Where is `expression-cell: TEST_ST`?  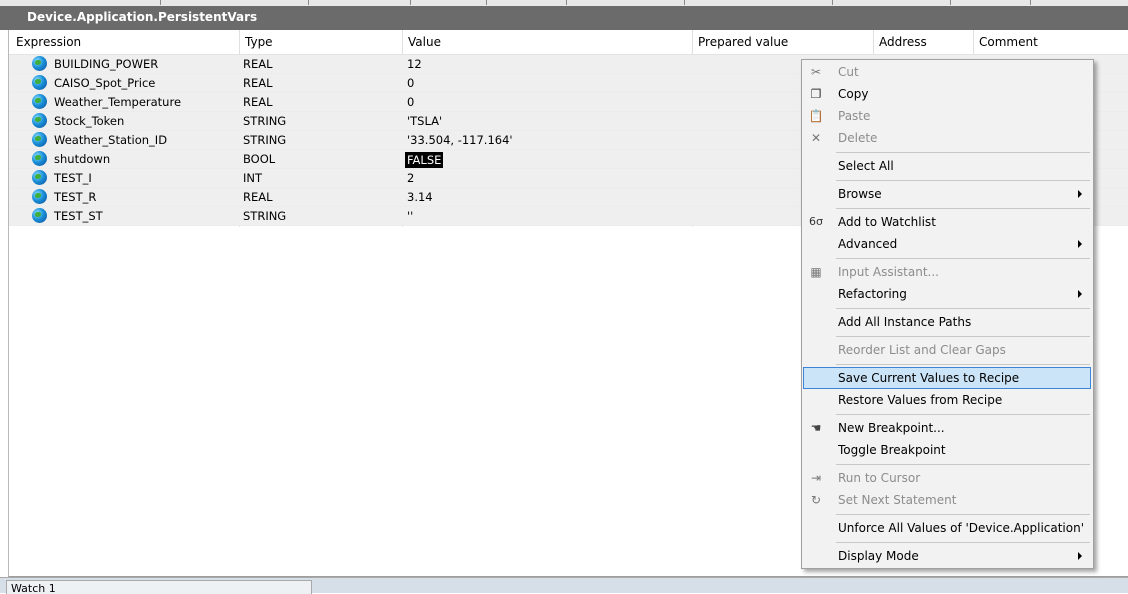 expression-cell: TEST_ST is located at coordinates (78, 216).